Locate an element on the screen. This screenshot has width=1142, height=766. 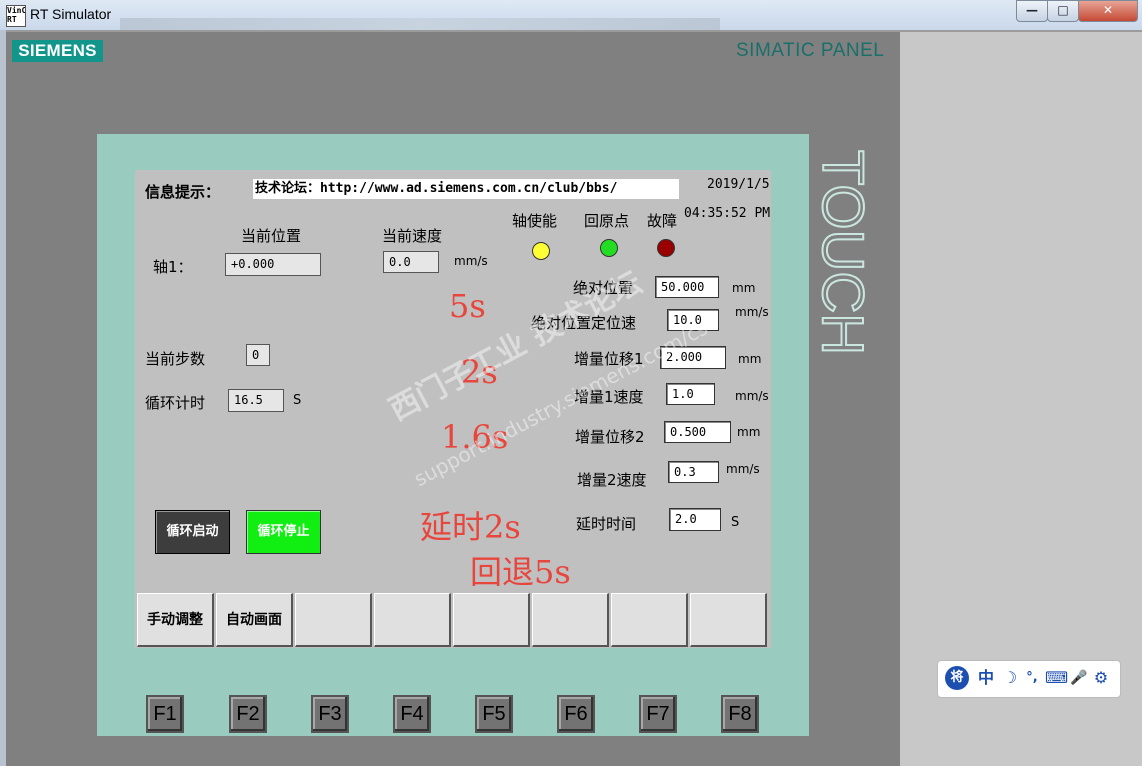
inc-speed2-unit: mm/s is located at coordinates (743, 469).